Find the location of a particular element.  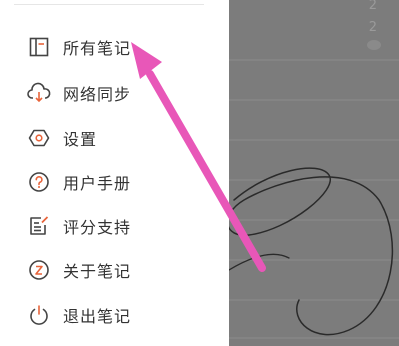

notebook-icon is located at coordinates (39, 47).